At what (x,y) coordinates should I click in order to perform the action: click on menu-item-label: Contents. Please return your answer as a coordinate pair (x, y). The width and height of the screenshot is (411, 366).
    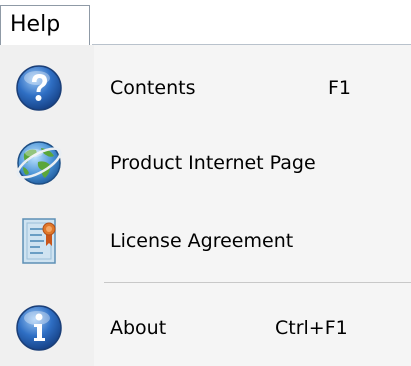
    Looking at the image, I should click on (153, 88).